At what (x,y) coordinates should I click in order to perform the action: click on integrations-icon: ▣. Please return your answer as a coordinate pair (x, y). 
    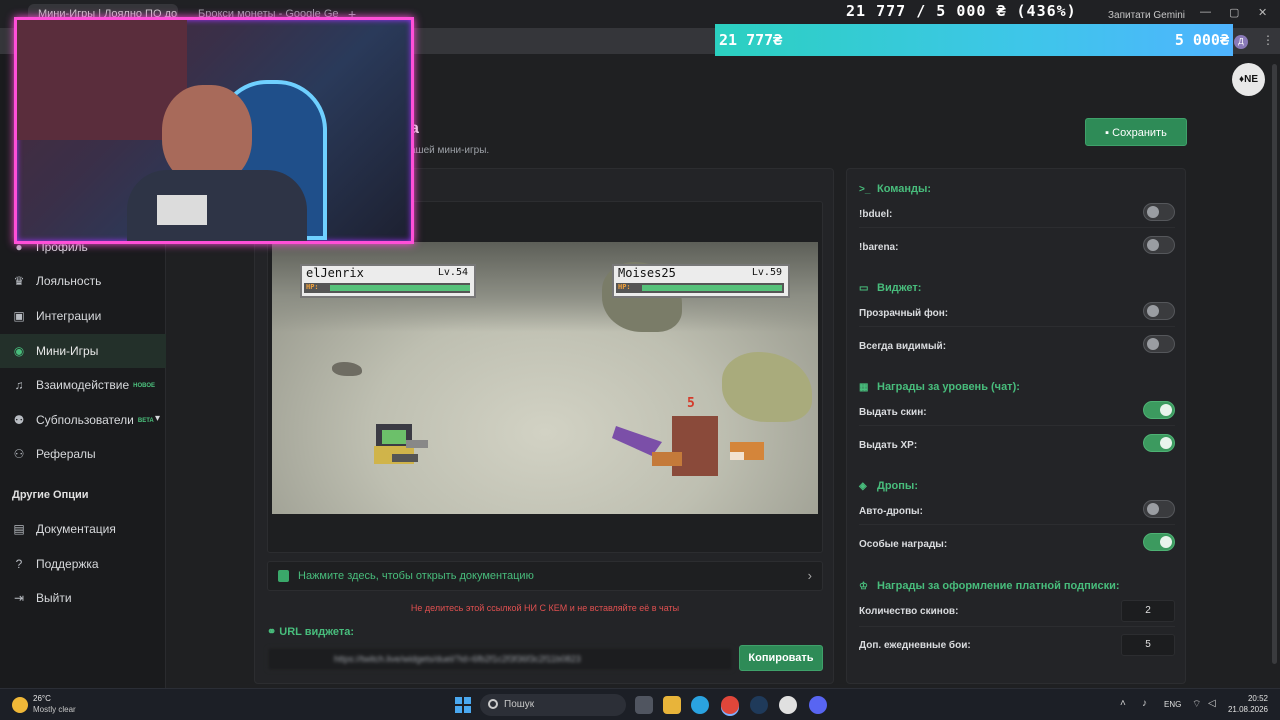
    Looking at the image, I should click on (19, 316).